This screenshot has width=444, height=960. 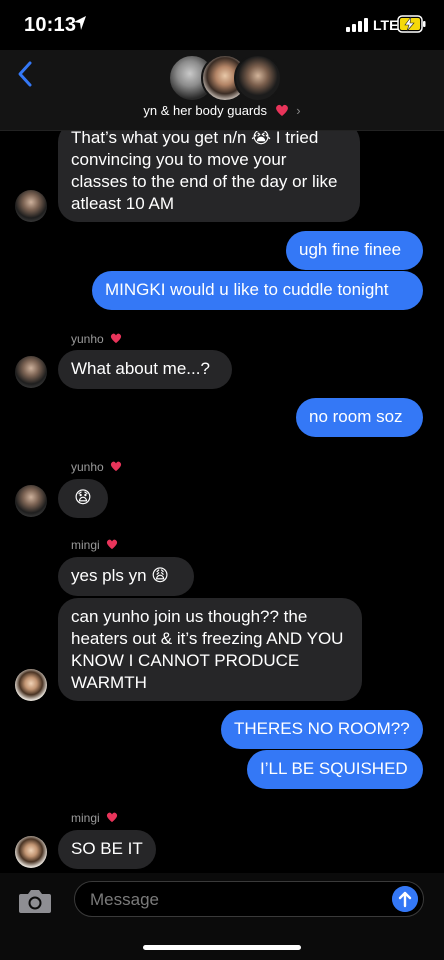 I want to click on message-bubble-outgoing: MINGKI would u like to cuddle tonight, so click(x=257, y=290).